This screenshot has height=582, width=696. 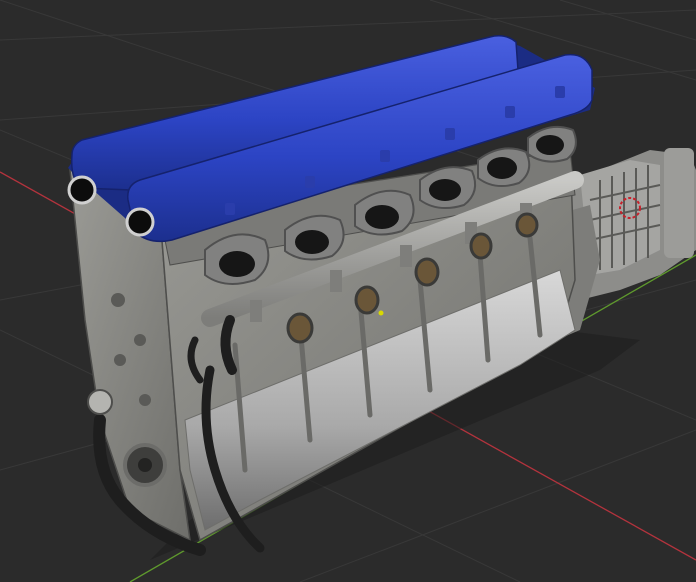 What do you see at coordinates (381, 313) in the screenshot?
I see `origin-dot-icon` at bounding box center [381, 313].